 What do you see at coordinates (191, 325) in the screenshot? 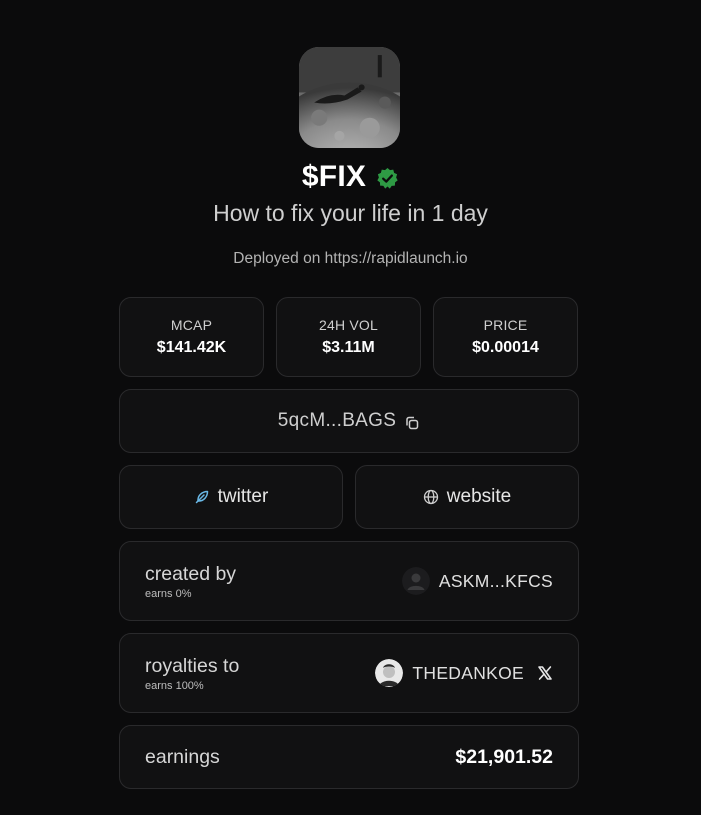
I see `stat-label: MCAP` at bounding box center [191, 325].